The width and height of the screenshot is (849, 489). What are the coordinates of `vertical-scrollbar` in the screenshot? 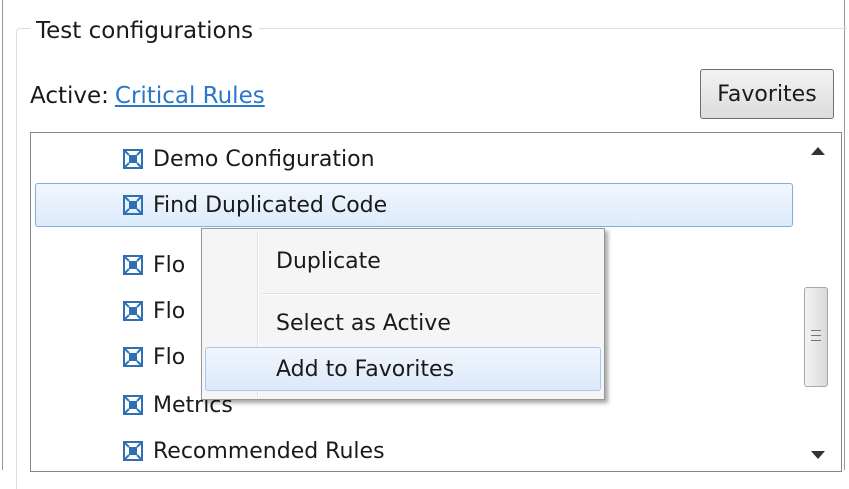 It's located at (818, 302).